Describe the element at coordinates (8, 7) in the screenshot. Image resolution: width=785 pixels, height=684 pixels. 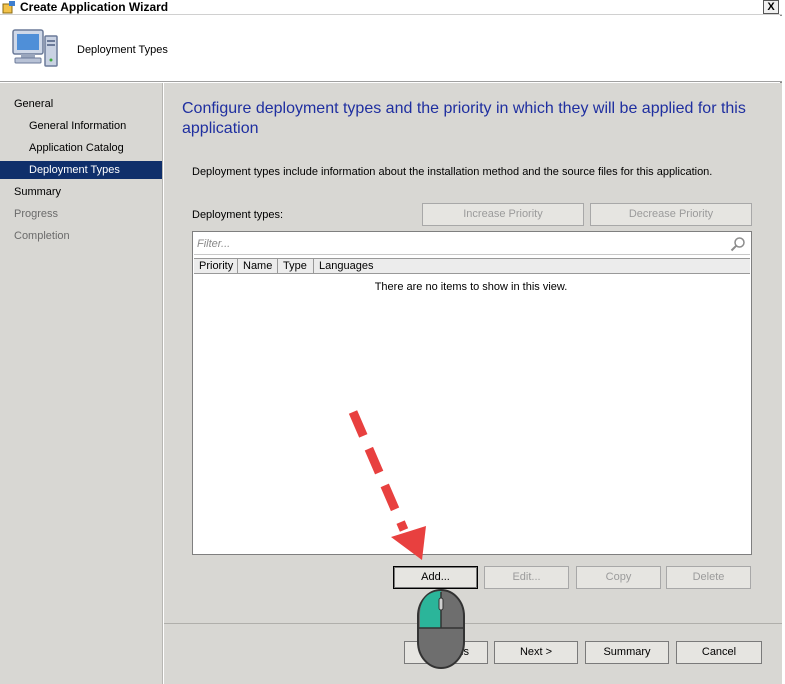
I see `app-wizard-icon` at that location.